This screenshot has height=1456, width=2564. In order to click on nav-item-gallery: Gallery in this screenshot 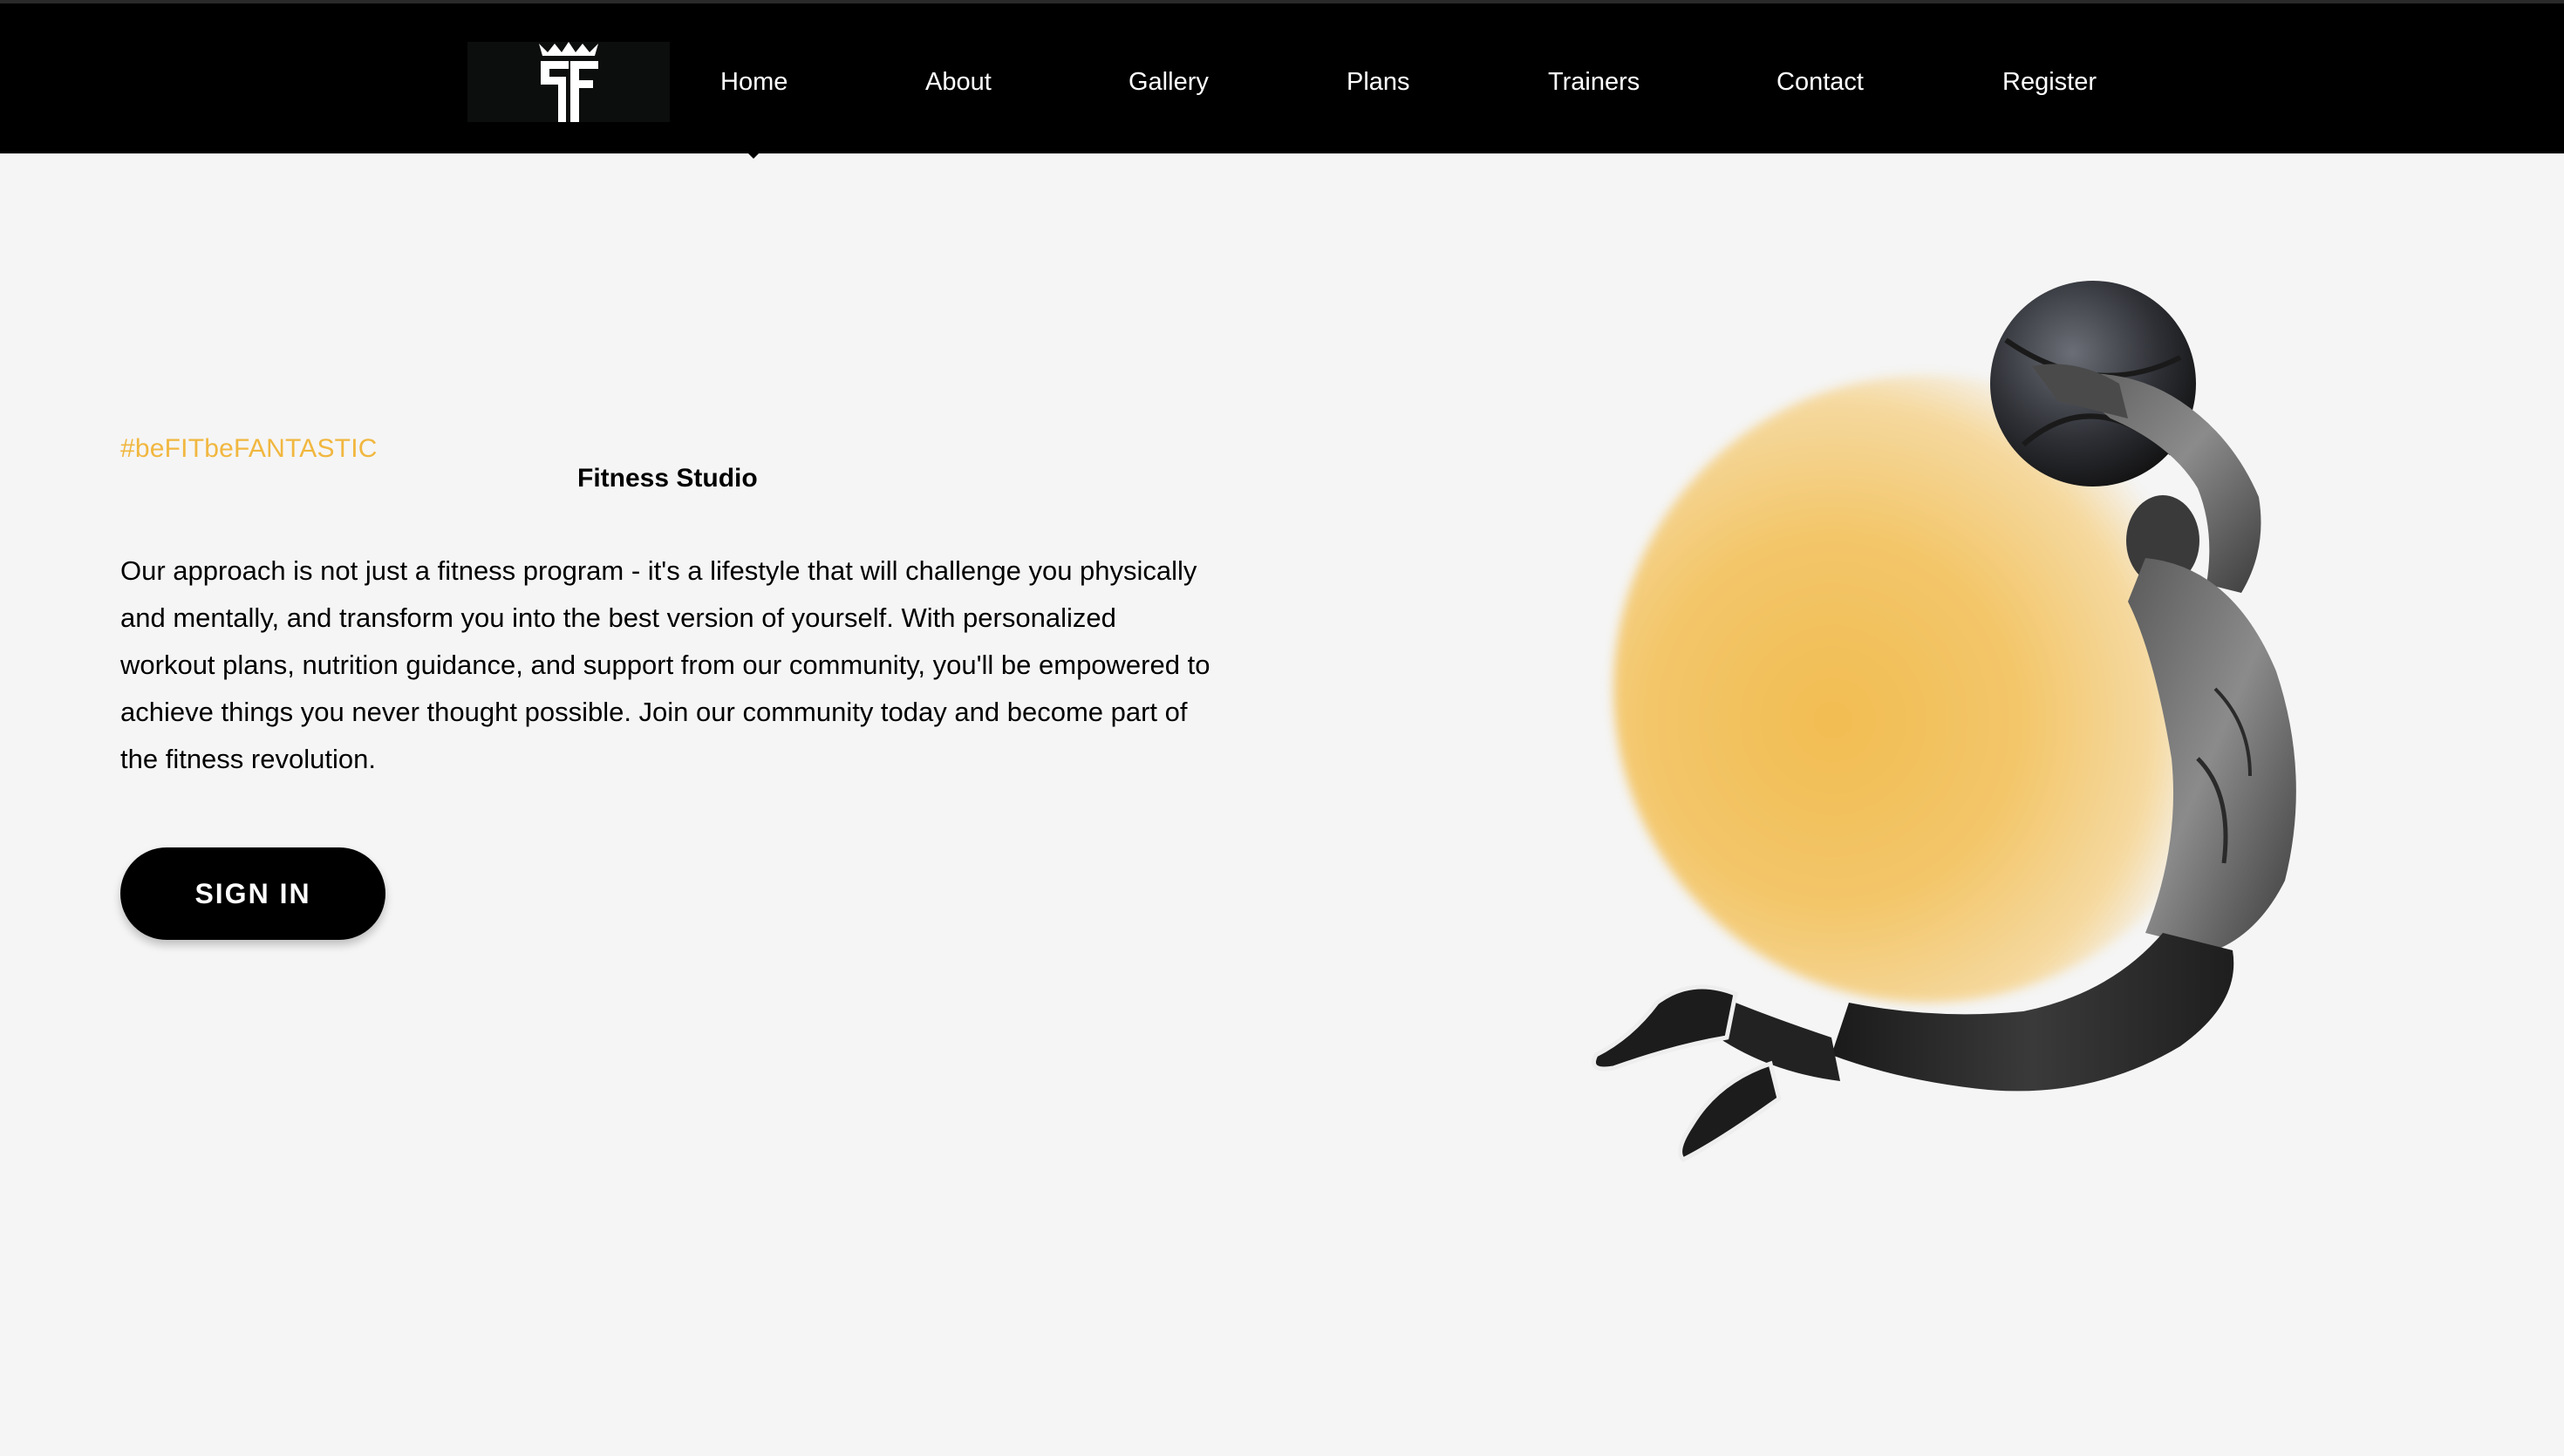, I will do `click(1169, 82)`.